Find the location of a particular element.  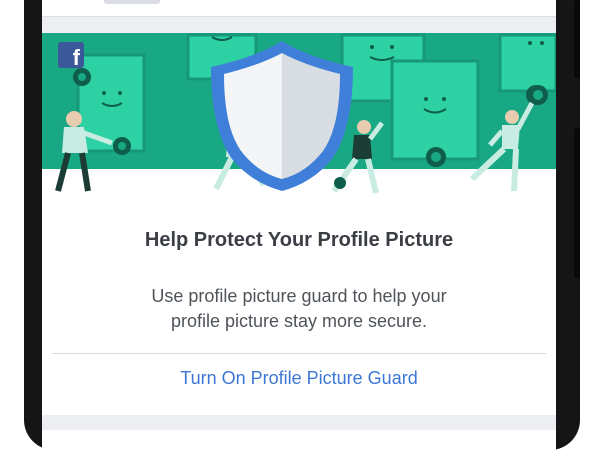

volume-button is located at coordinates (577, 203).